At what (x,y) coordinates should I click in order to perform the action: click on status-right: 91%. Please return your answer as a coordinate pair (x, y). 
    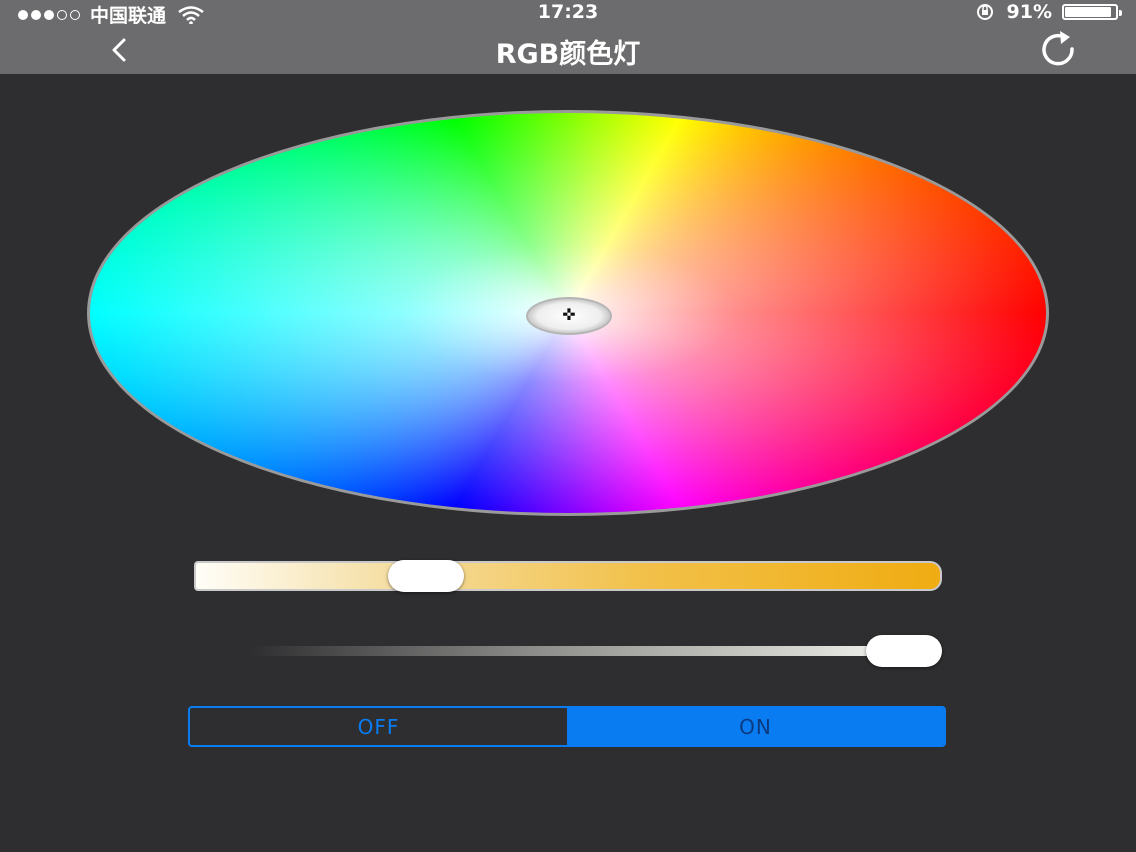
    Looking at the image, I should click on (1047, 12).